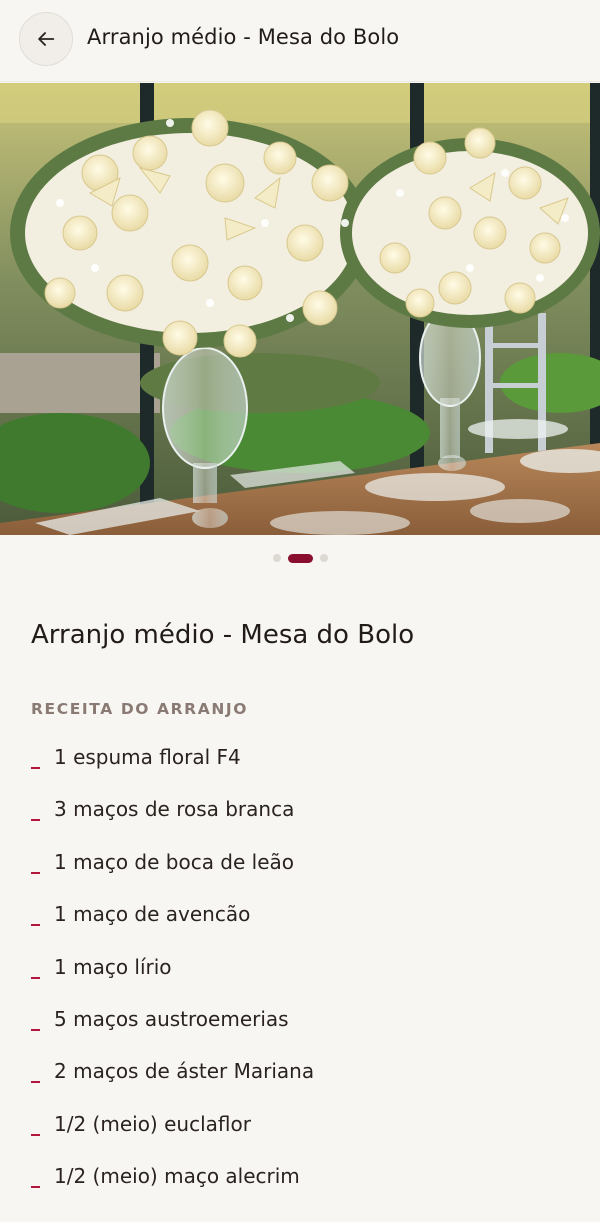 Image resolution: width=600 pixels, height=1222 pixels. I want to click on ingredient-text: 1 espuma floral F4, so click(147, 757).